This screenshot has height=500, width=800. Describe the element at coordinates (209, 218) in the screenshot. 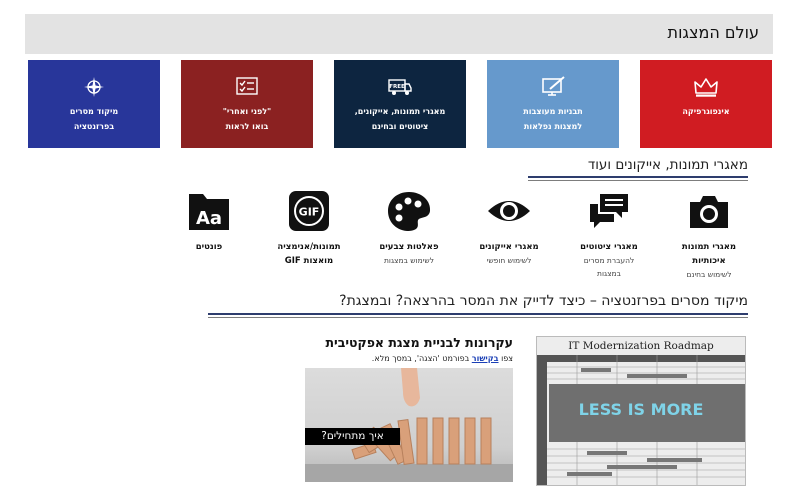

I see `svg-text: Aa` at that location.